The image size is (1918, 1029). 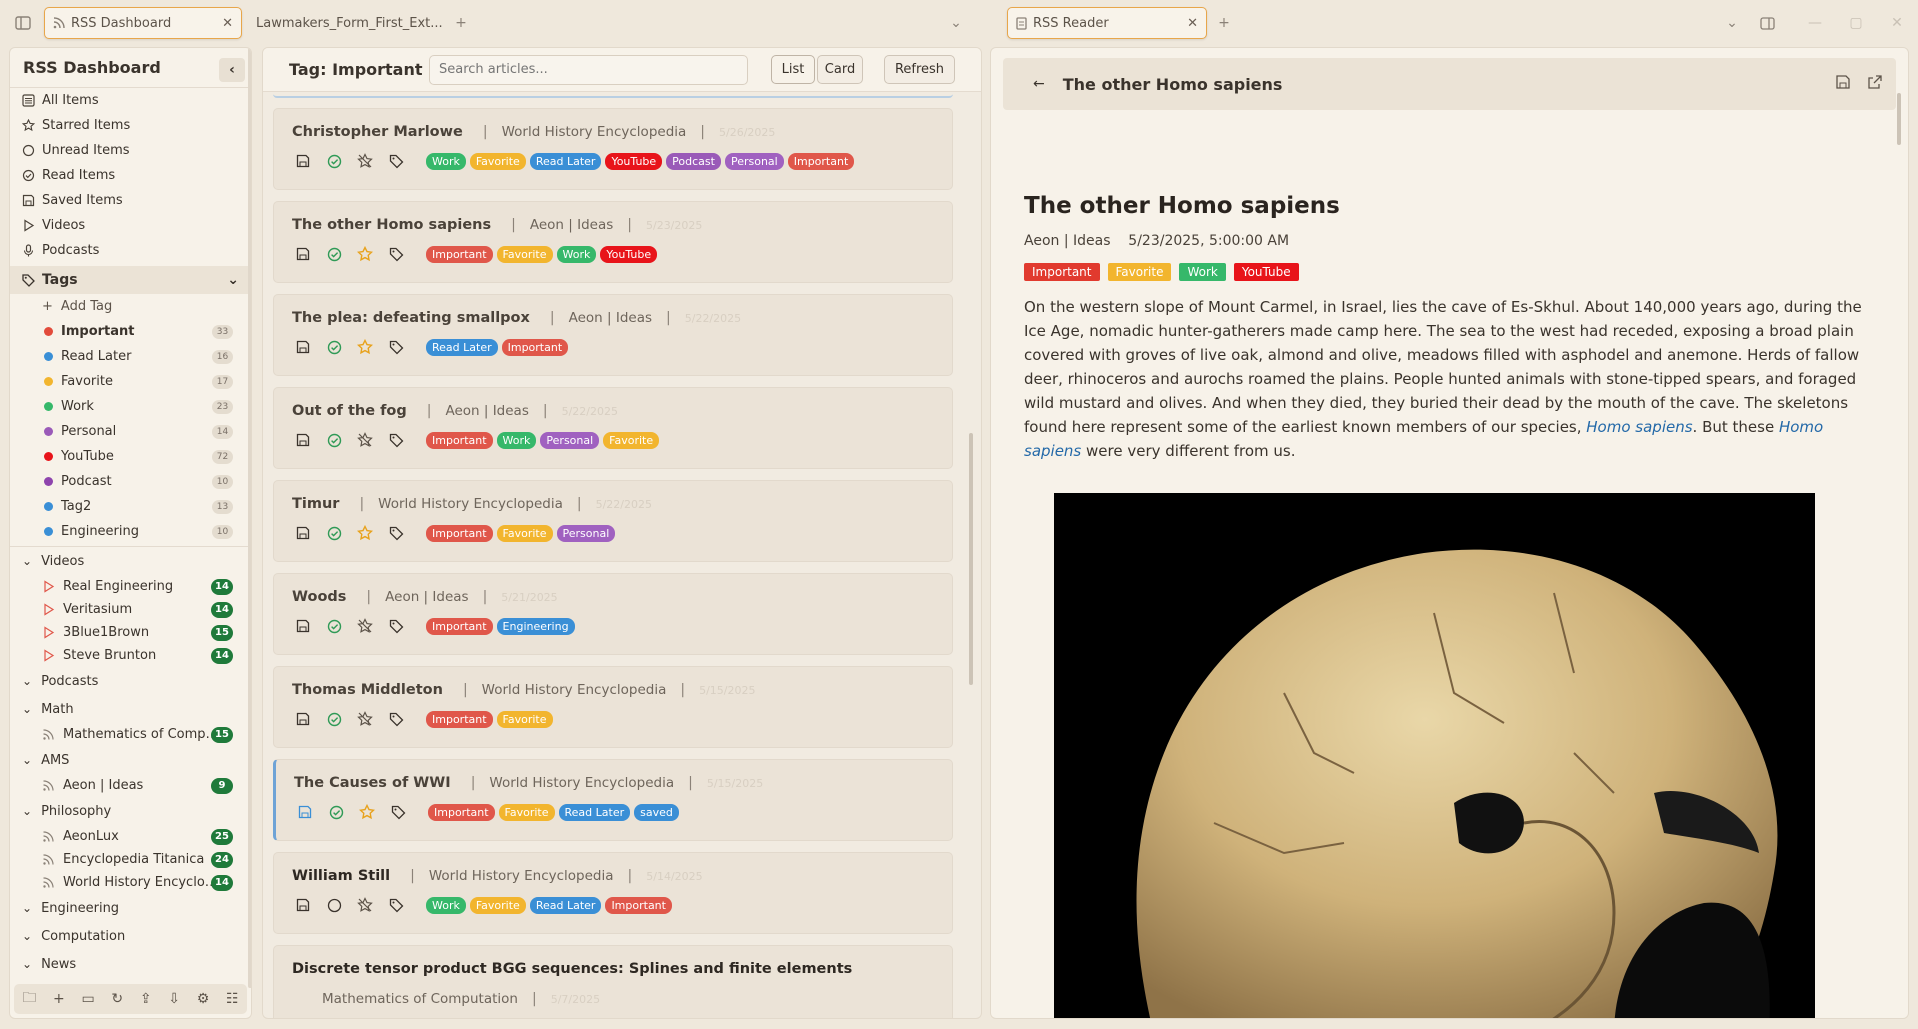 I want to click on tag-pill: Engineering, so click(x=535, y=626).